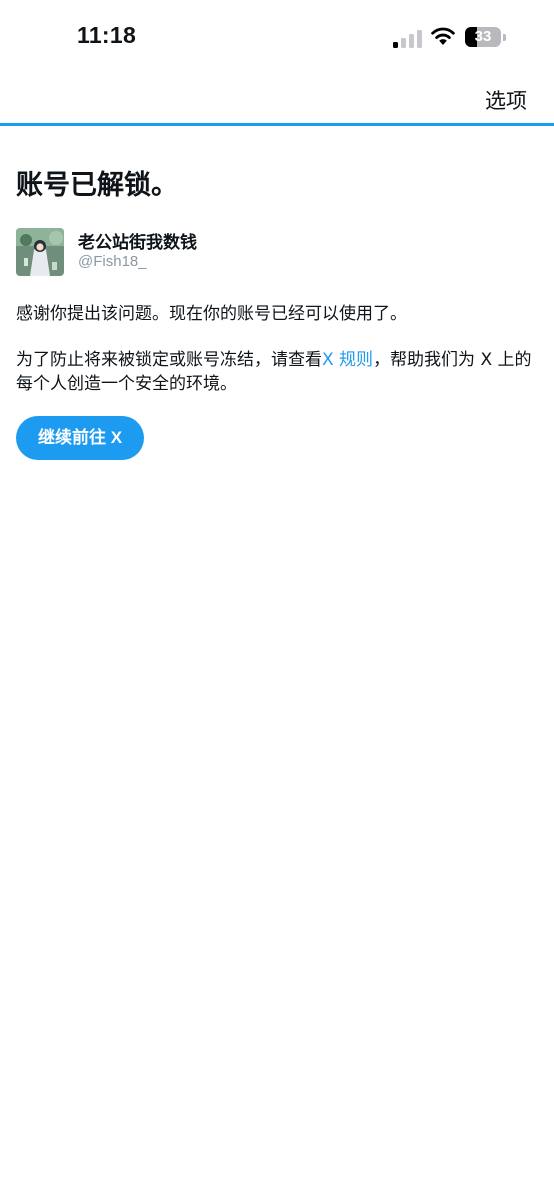 This screenshot has width=554, height=1200. What do you see at coordinates (483, 36) in the screenshot?
I see `battery-percentage: 33` at bounding box center [483, 36].